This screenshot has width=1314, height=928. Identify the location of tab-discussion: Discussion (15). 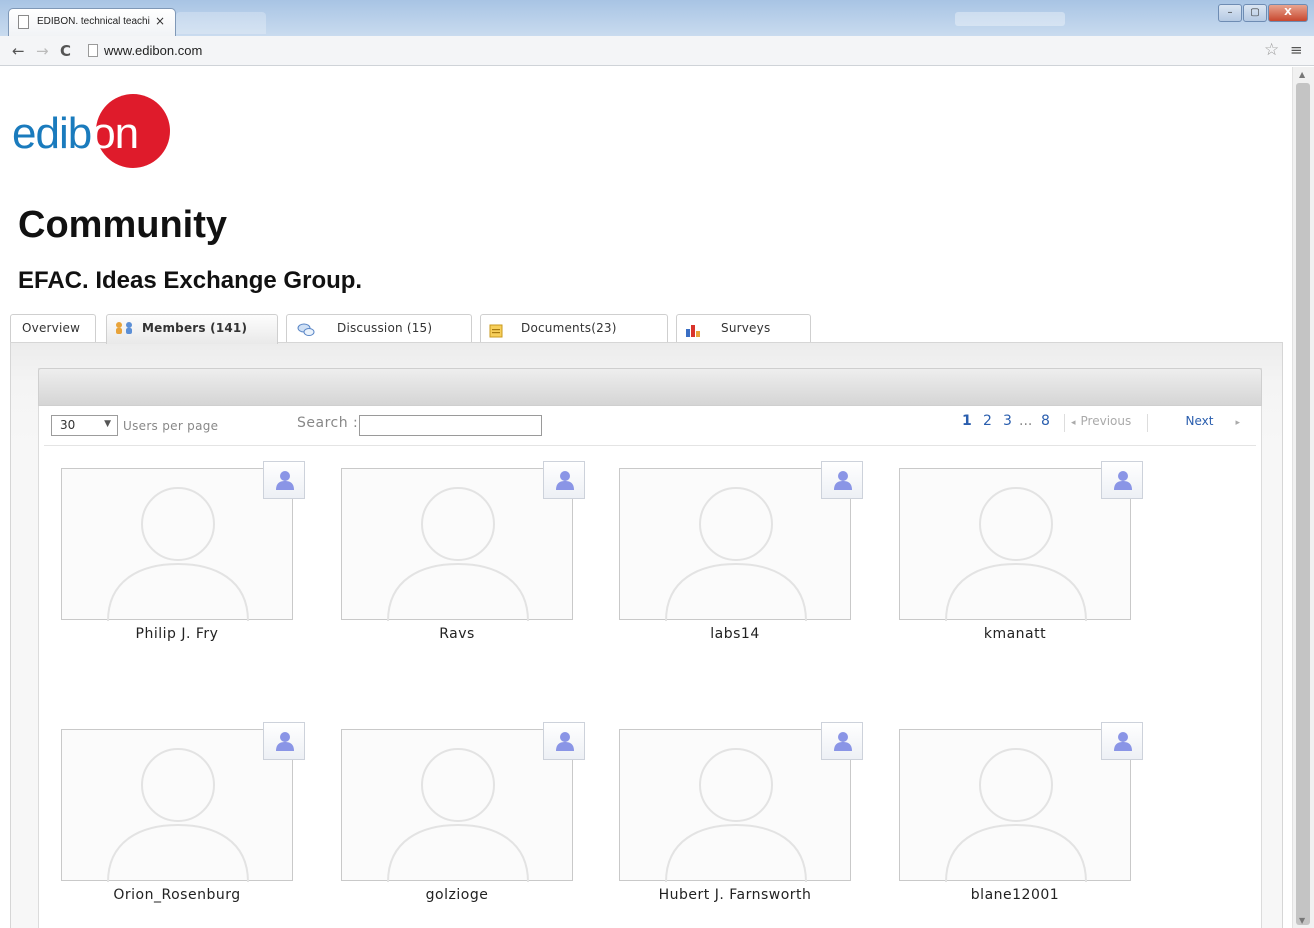
(379, 328).